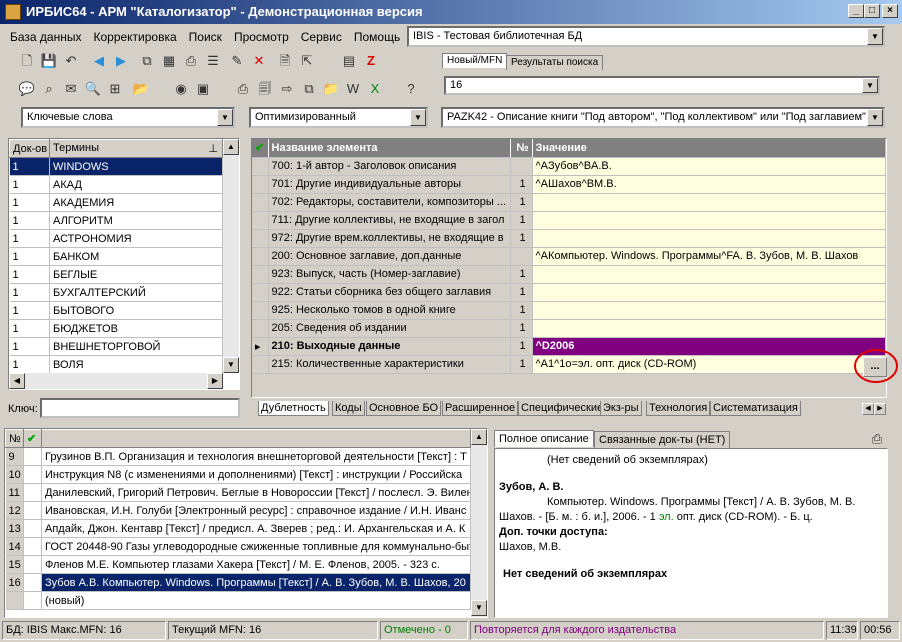 Image resolution: width=902 pixels, height=642 pixels. I want to click on excel-icon: X, so click(375, 89).